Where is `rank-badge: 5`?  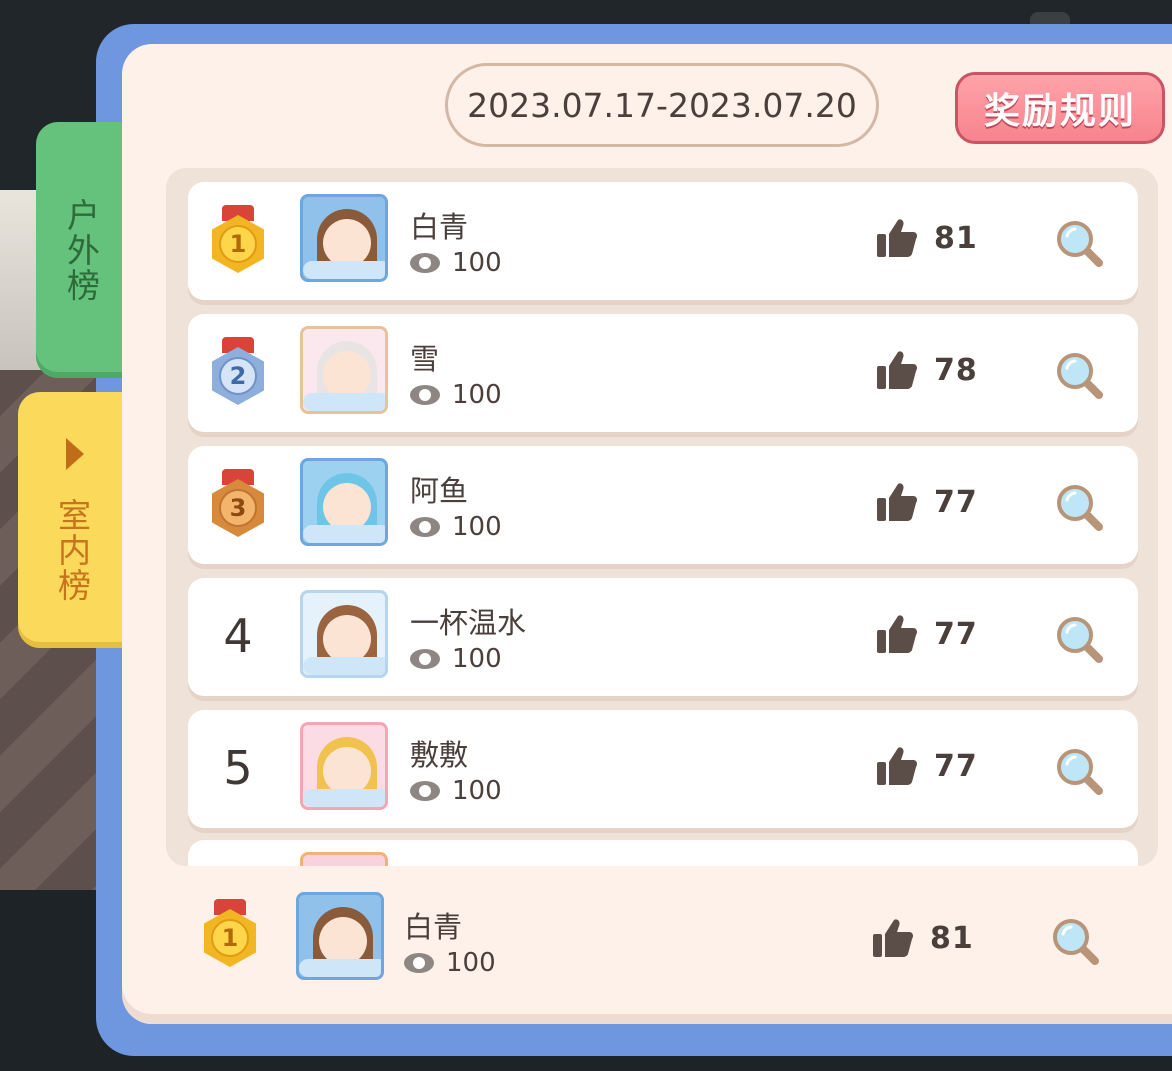
rank-badge: 5 is located at coordinates (238, 768).